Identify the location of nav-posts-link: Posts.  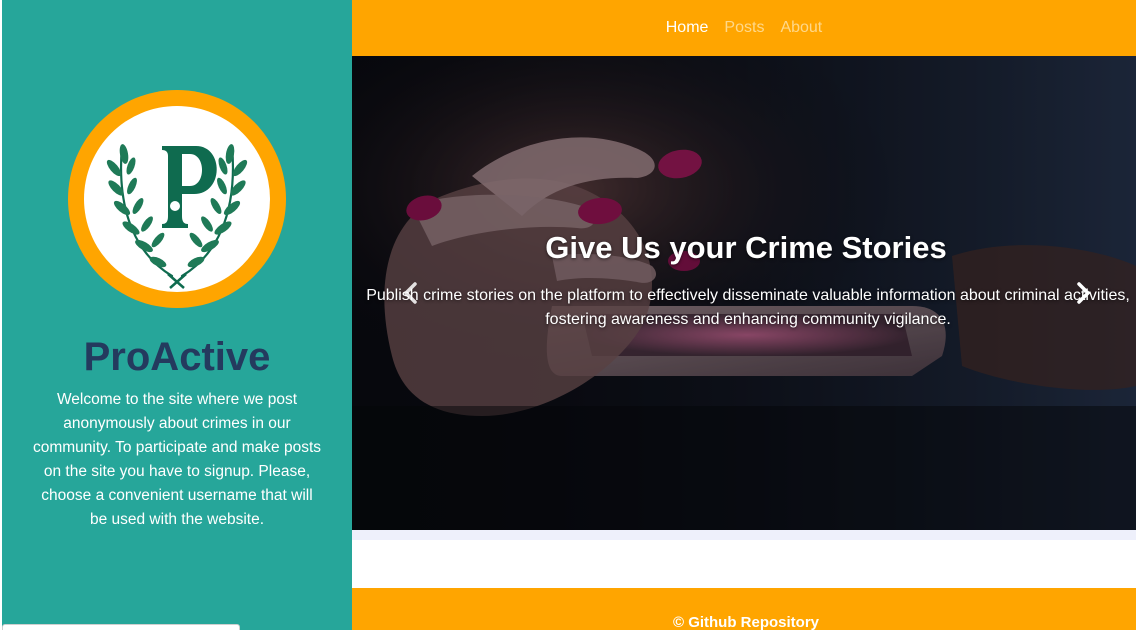
(744, 28).